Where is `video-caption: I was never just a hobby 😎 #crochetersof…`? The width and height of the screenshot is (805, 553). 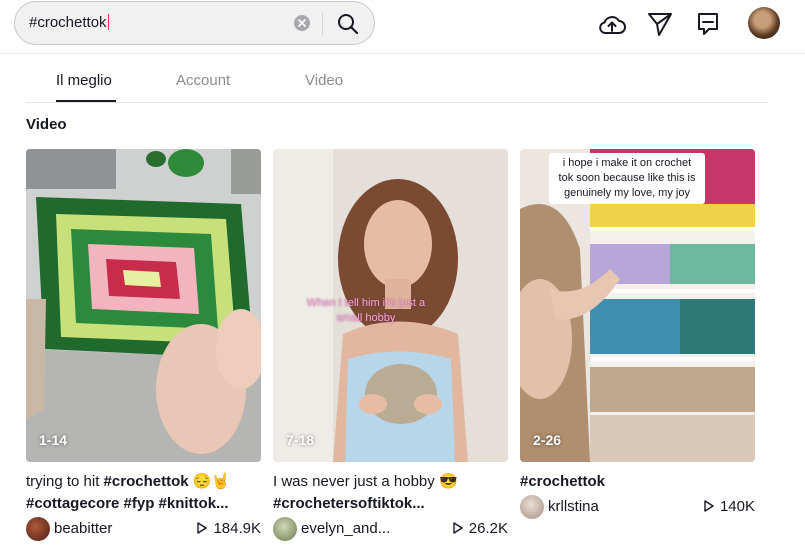 video-caption: I was never just a hobby 😎 #crochetersof… is located at coordinates (390, 493).